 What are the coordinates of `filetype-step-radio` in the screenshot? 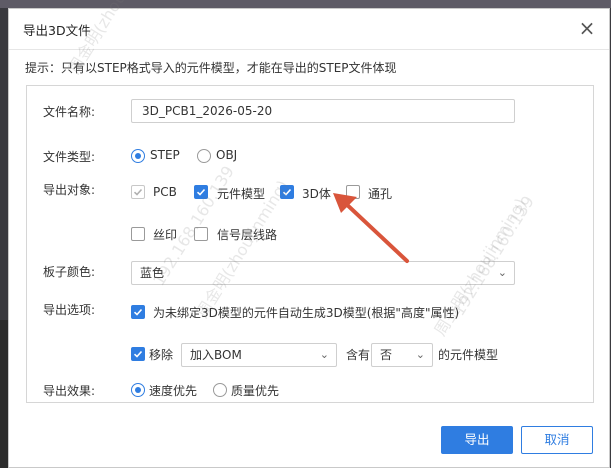 It's located at (138, 156).